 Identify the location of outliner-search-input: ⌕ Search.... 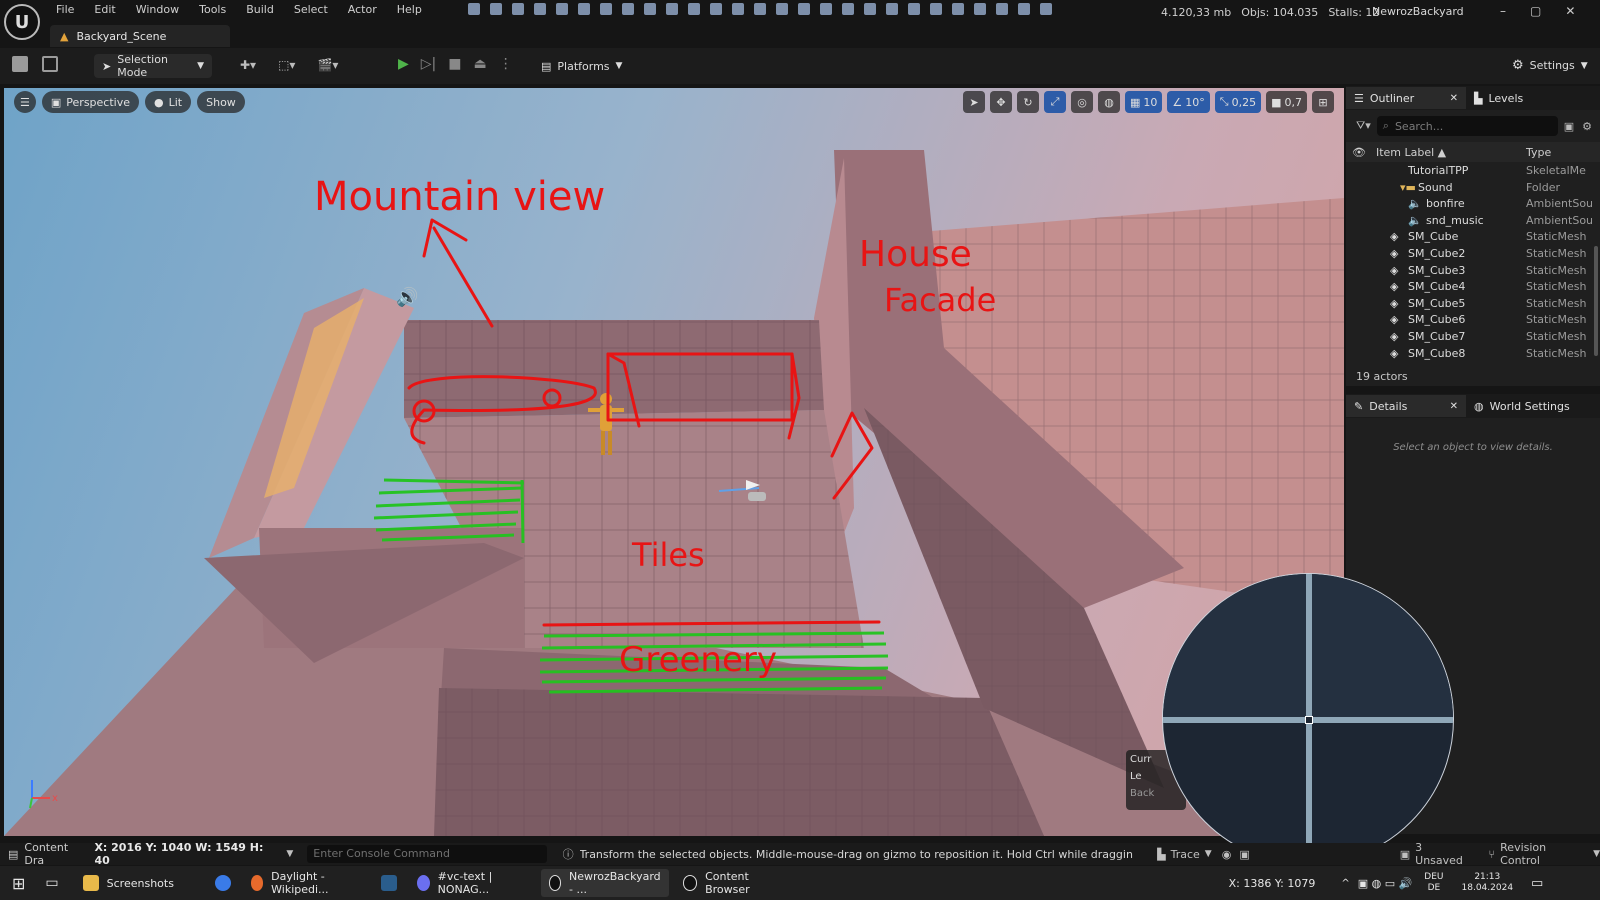
(1467, 126).